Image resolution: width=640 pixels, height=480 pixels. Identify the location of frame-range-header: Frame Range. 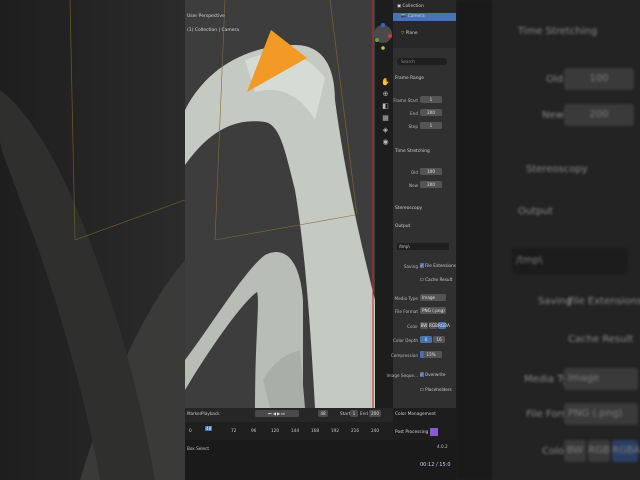
(409, 78).